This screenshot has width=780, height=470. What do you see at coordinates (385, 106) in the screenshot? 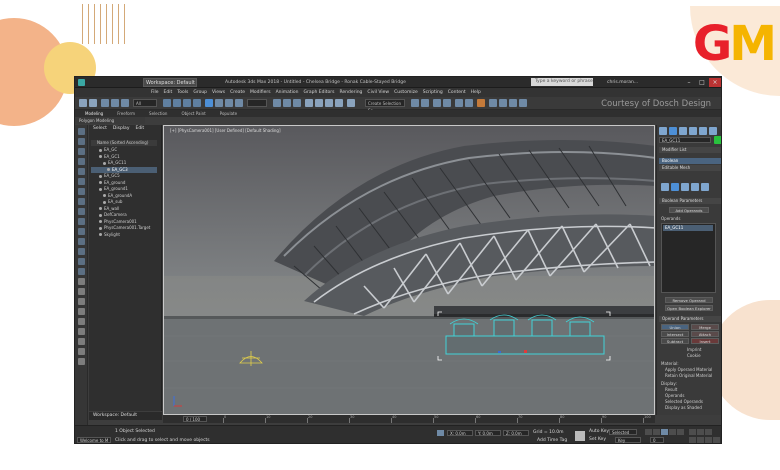
I see `named-selection-dropdown: Create Selection Se` at bounding box center [385, 106].